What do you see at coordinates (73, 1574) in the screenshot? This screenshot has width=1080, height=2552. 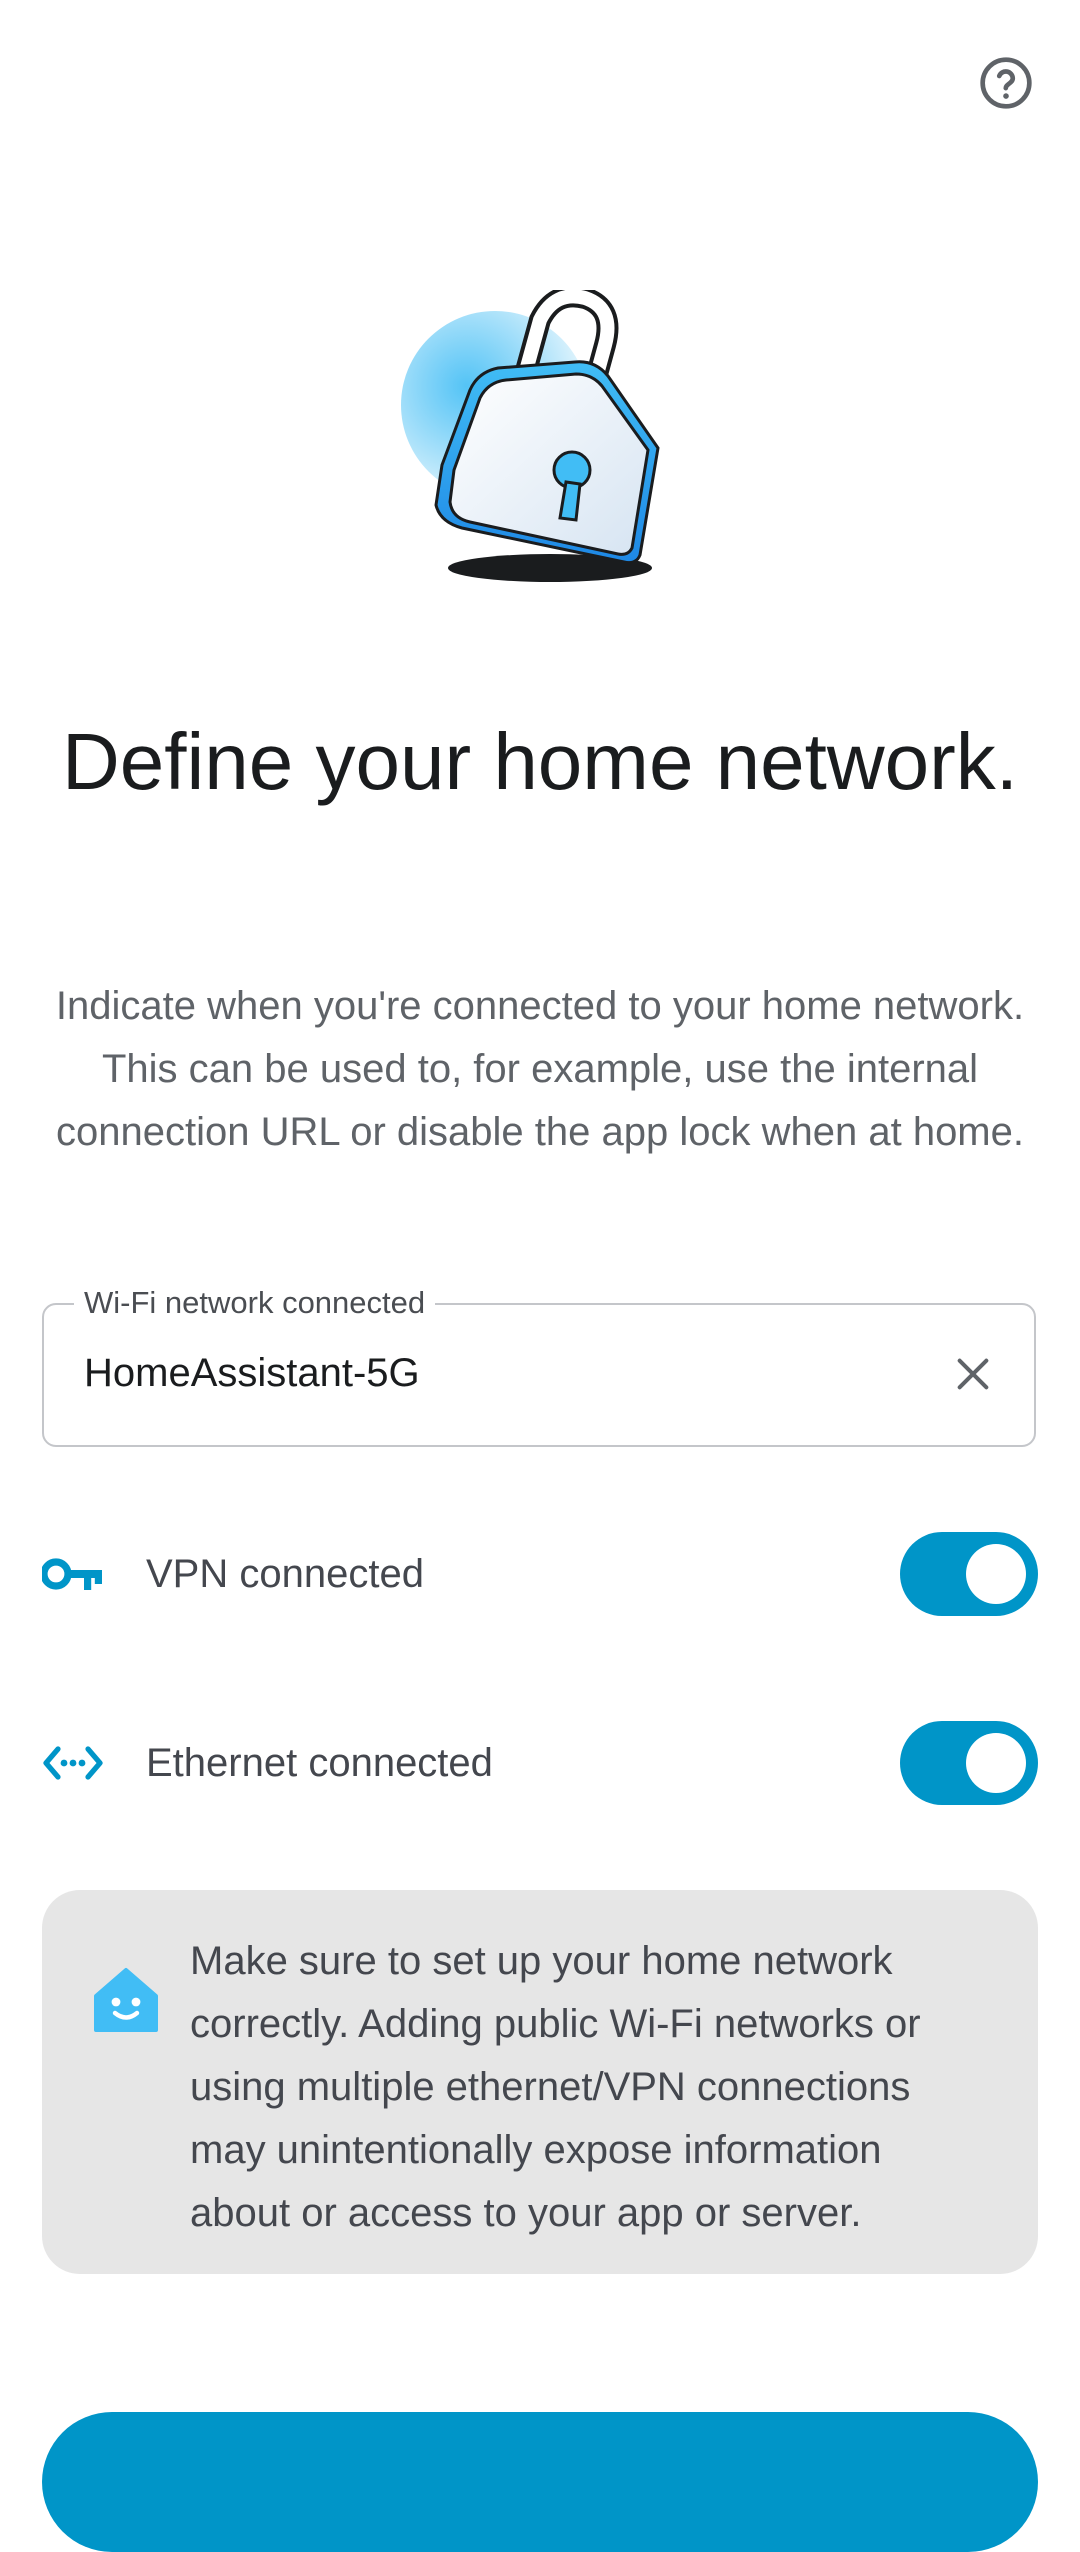 I see `key-icon` at bounding box center [73, 1574].